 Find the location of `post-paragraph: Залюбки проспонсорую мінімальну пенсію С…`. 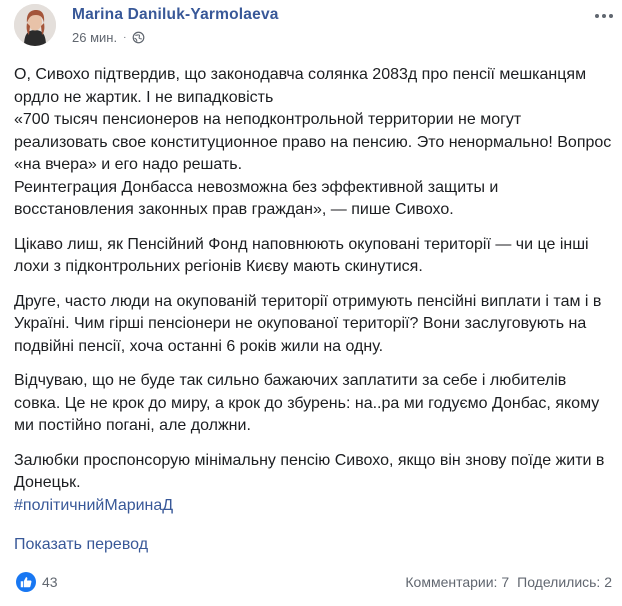

post-paragraph: Залюбки проспонсорую мінімальну пенсію С… is located at coordinates (309, 471).